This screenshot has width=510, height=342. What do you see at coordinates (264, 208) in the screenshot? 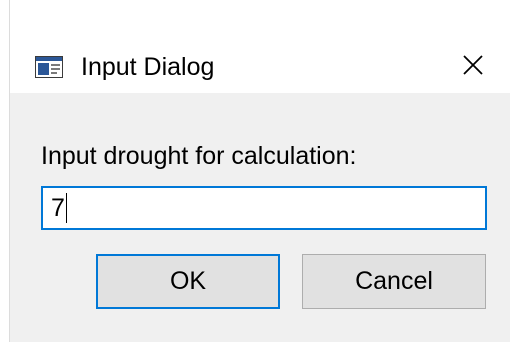
I see `value-input: 7` at bounding box center [264, 208].